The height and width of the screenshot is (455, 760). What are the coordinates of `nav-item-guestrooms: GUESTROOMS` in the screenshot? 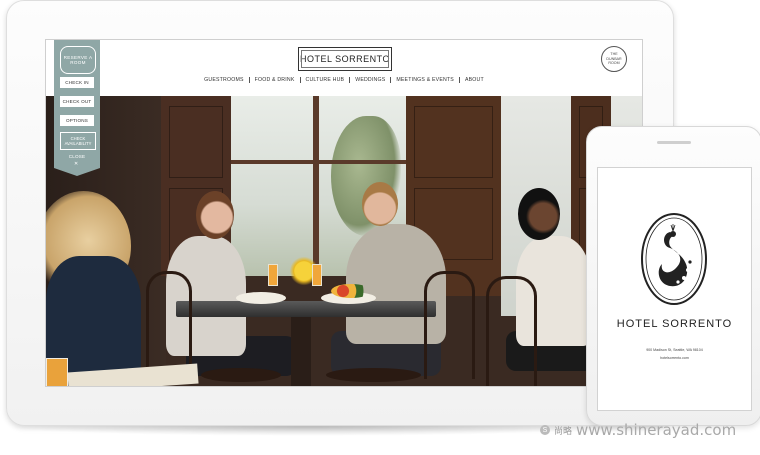 It's located at (224, 80).